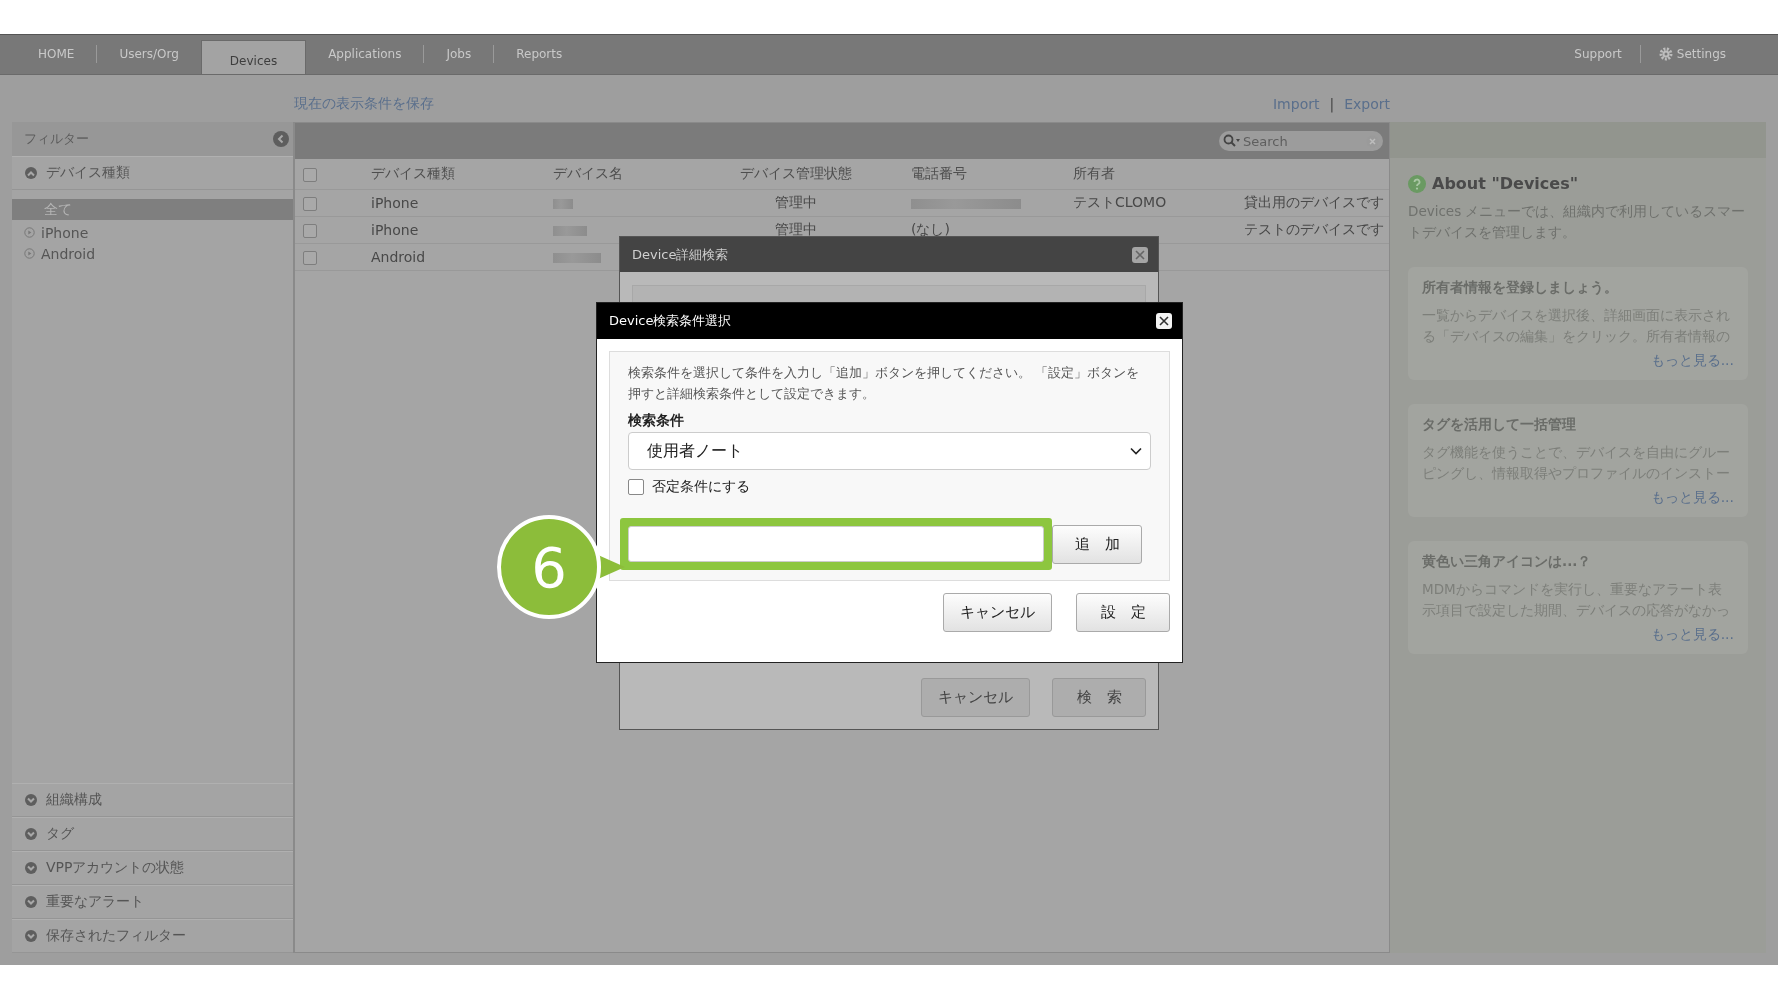  What do you see at coordinates (1598, 54) in the screenshot?
I see `support-link: Support` at bounding box center [1598, 54].